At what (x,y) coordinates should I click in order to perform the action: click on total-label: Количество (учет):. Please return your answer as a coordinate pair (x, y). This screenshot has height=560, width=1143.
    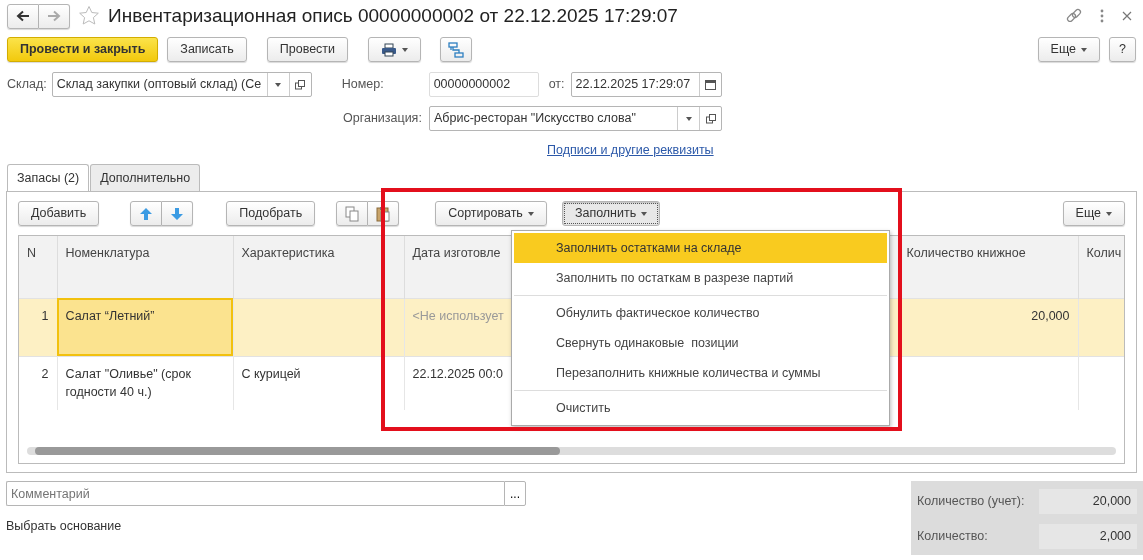
    Looking at the image, I should click on (971, 501).